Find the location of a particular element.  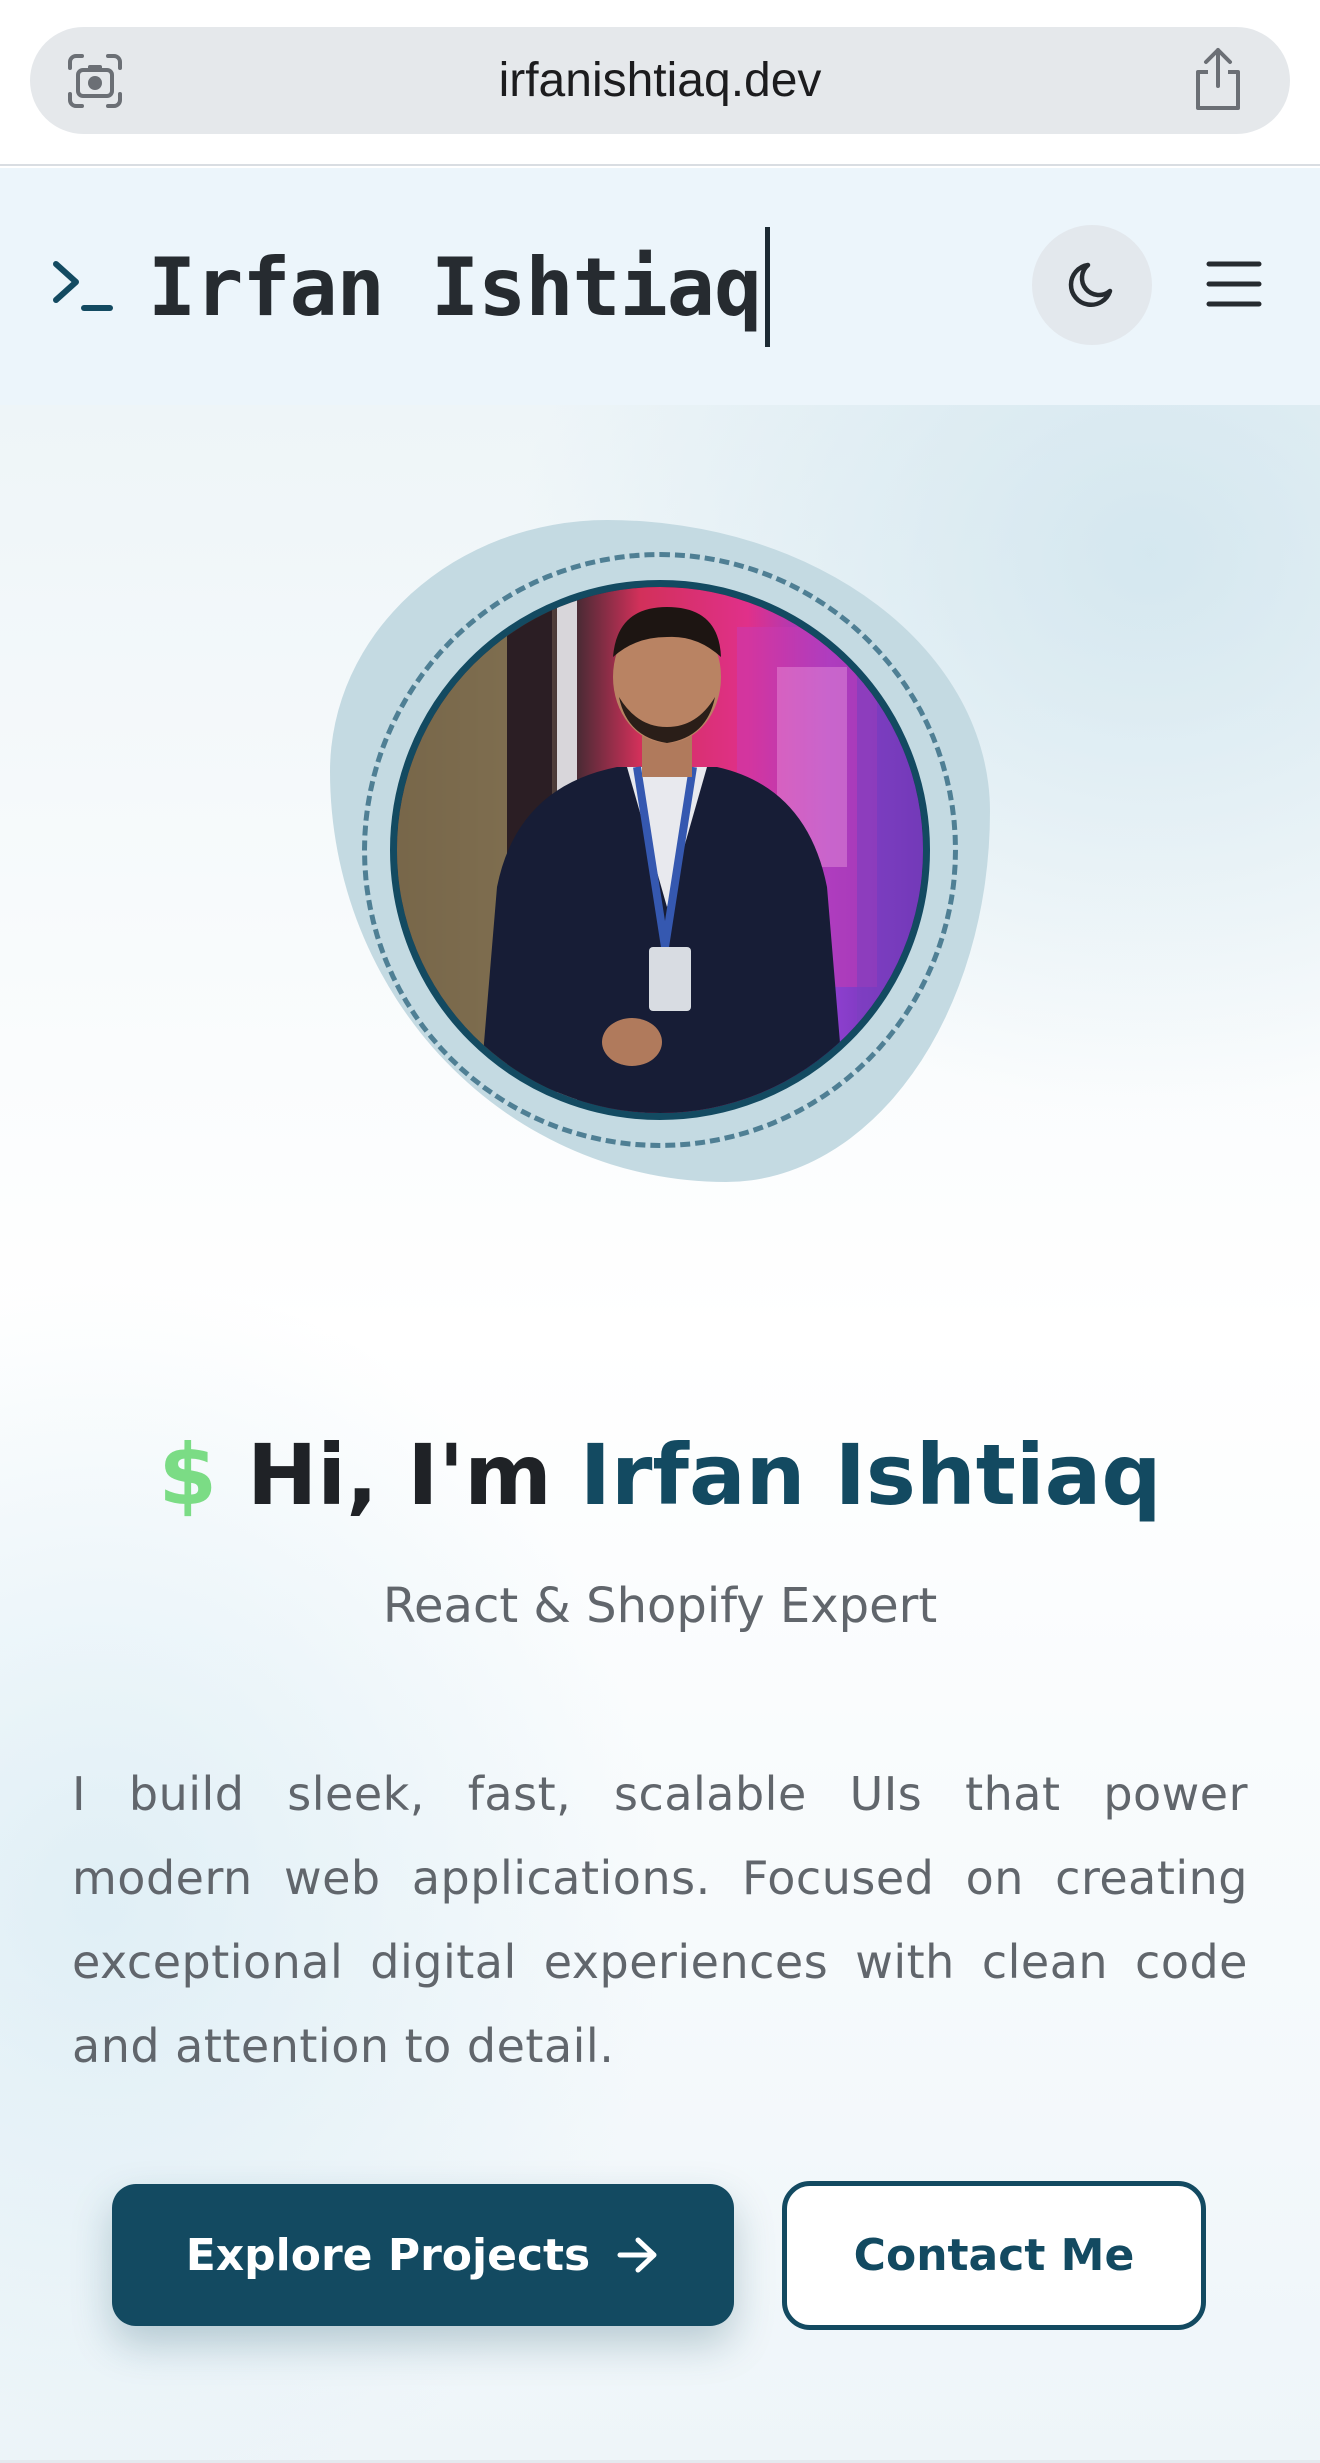

contact-me-label: Contact Me is located at coordinates (994, 2255).